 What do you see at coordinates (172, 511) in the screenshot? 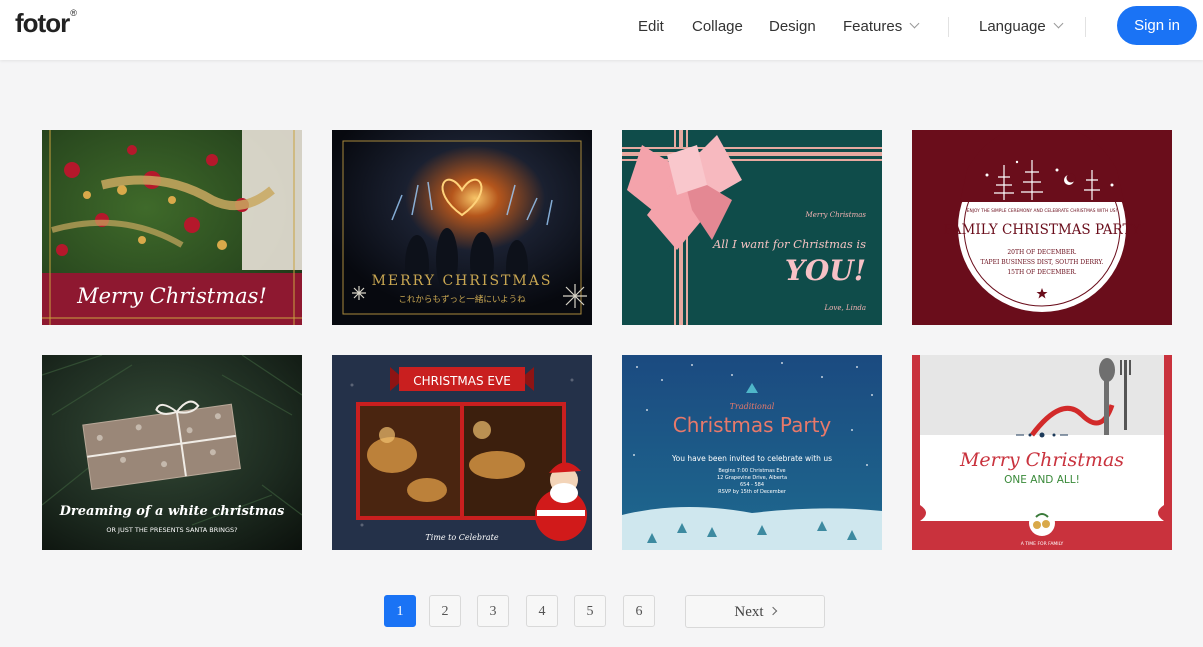
I see `card-caption: Dreaming of a white christmas` at bounding box center [172, 511].